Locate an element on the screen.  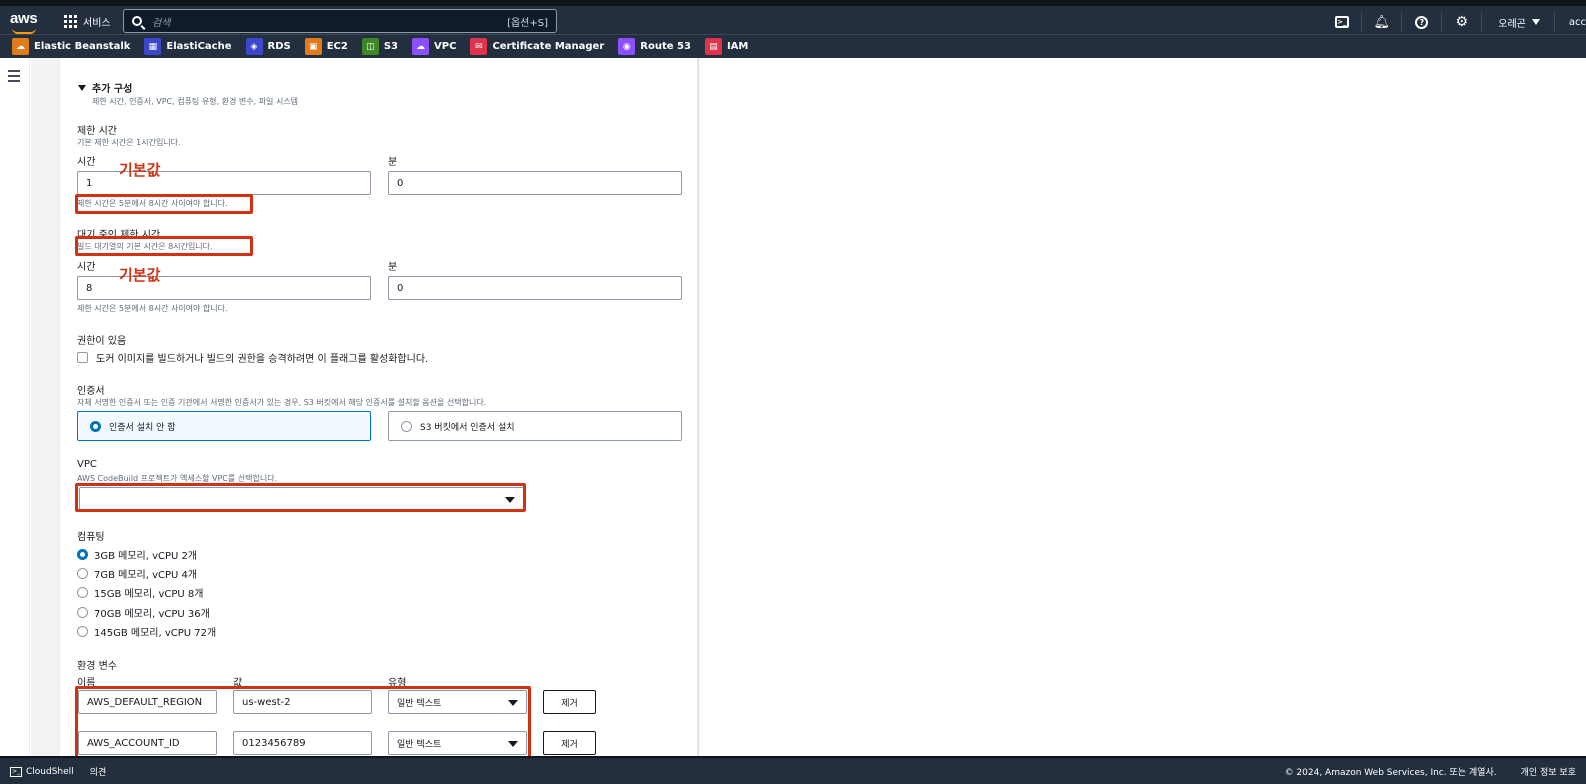
privacy-link: 개인 정보 보호 is located at coordinates (1548, 771).